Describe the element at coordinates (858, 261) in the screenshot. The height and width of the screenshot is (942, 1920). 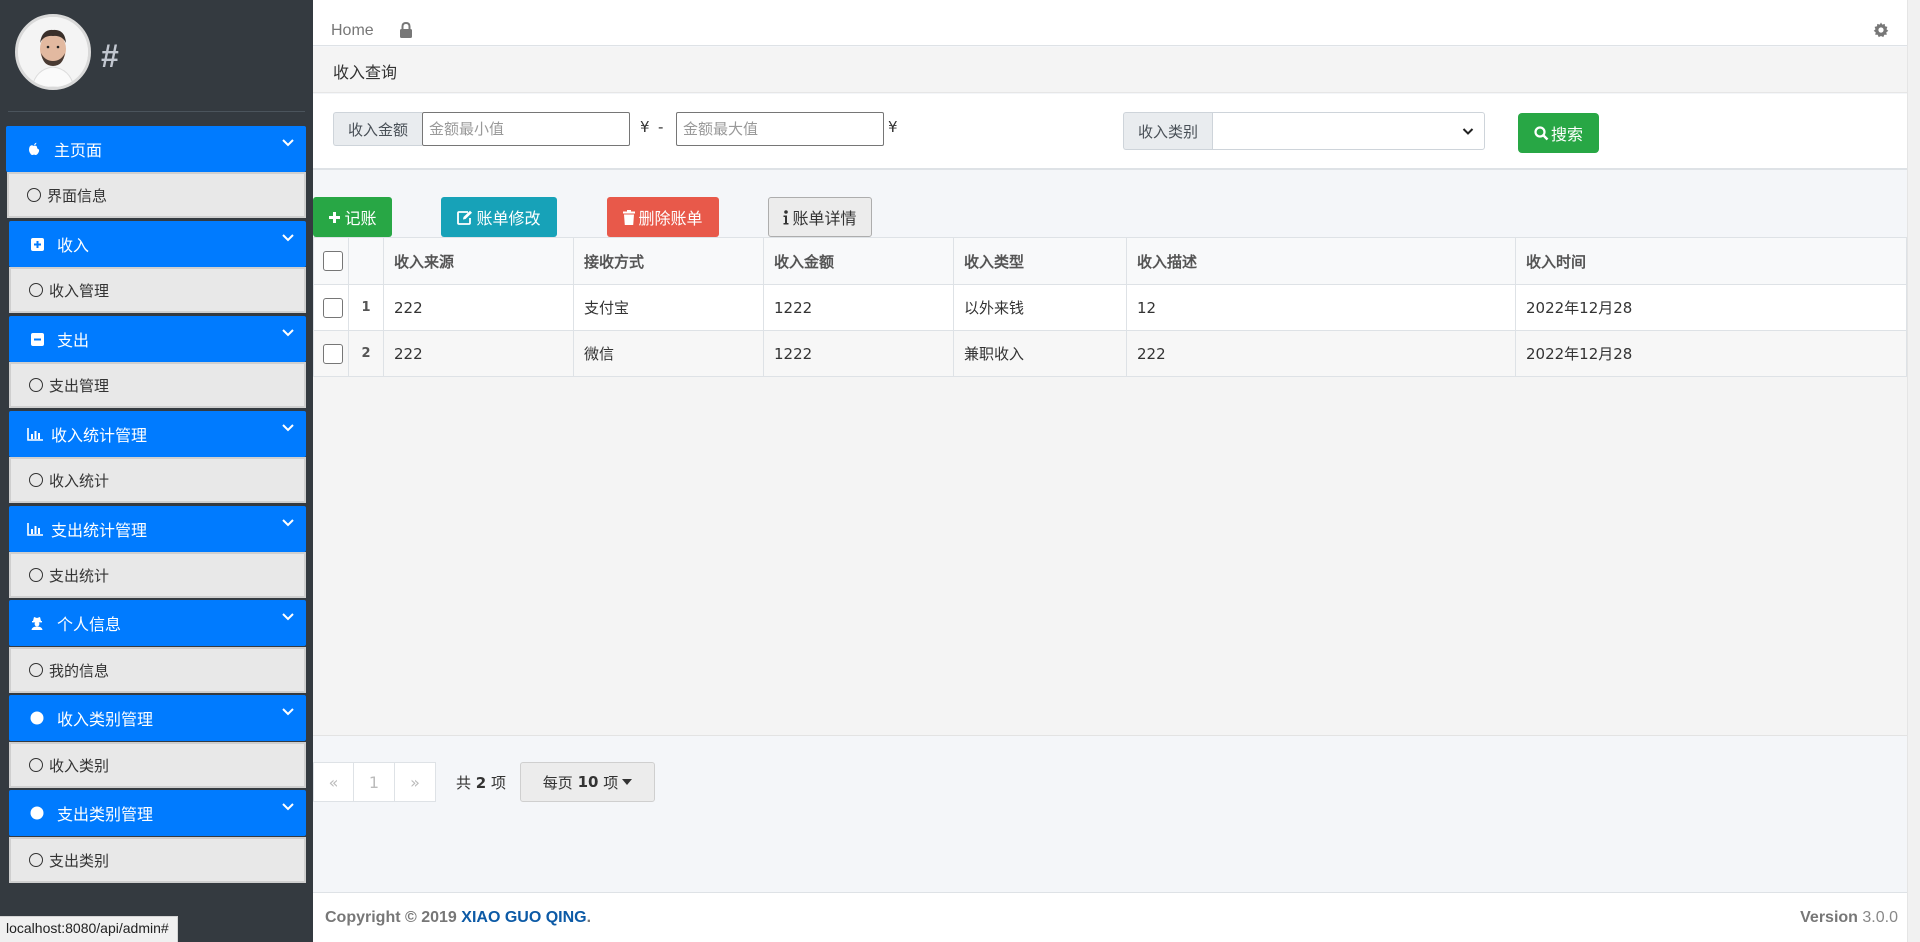
I see `column-header-amount: 收入金额` at that location.